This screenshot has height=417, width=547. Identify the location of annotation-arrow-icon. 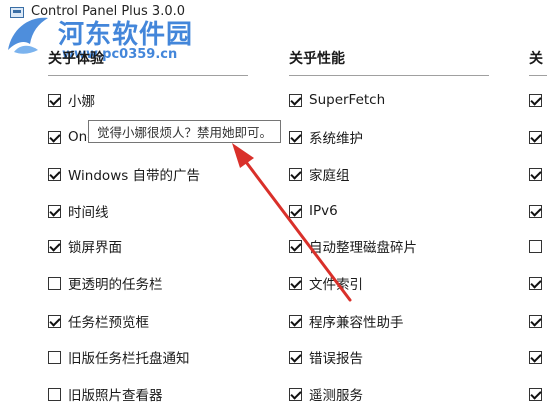
(292, 222).